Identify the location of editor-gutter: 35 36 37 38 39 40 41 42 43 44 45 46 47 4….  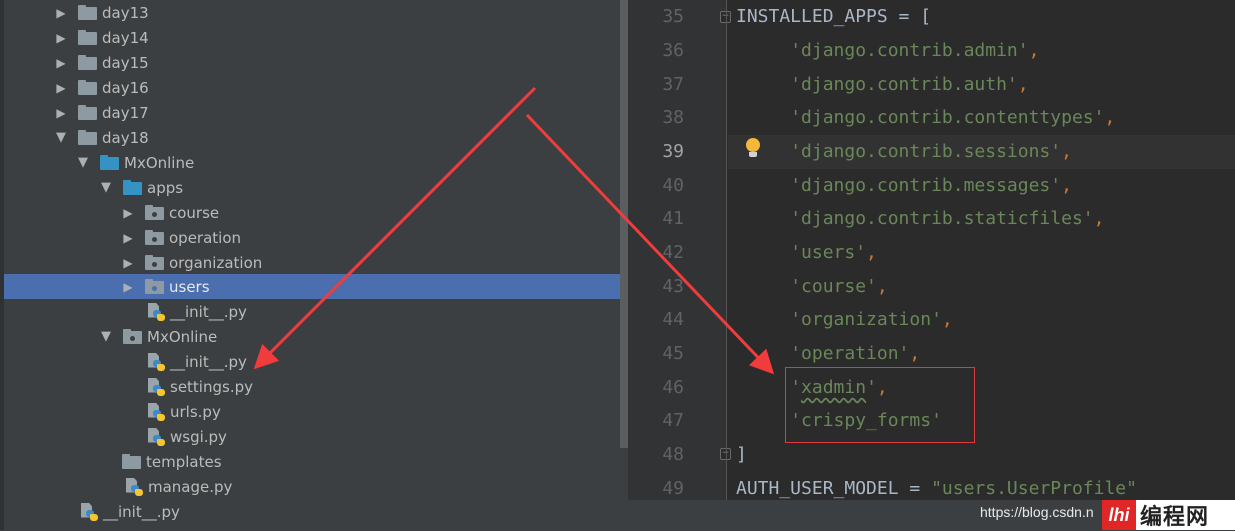
(679, 250).